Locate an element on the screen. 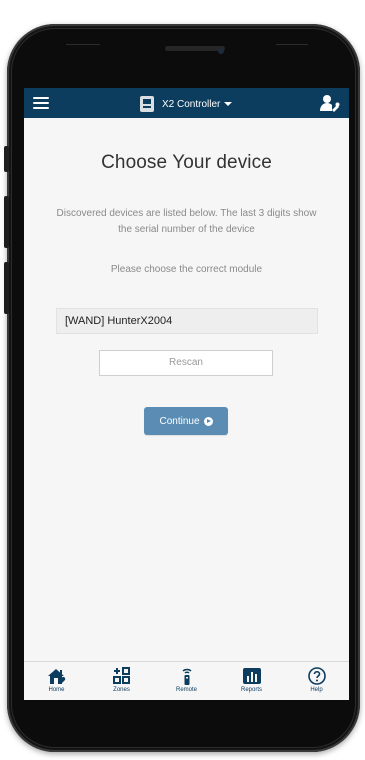  nav-item-home: Home is located at coordinates (56, 681).